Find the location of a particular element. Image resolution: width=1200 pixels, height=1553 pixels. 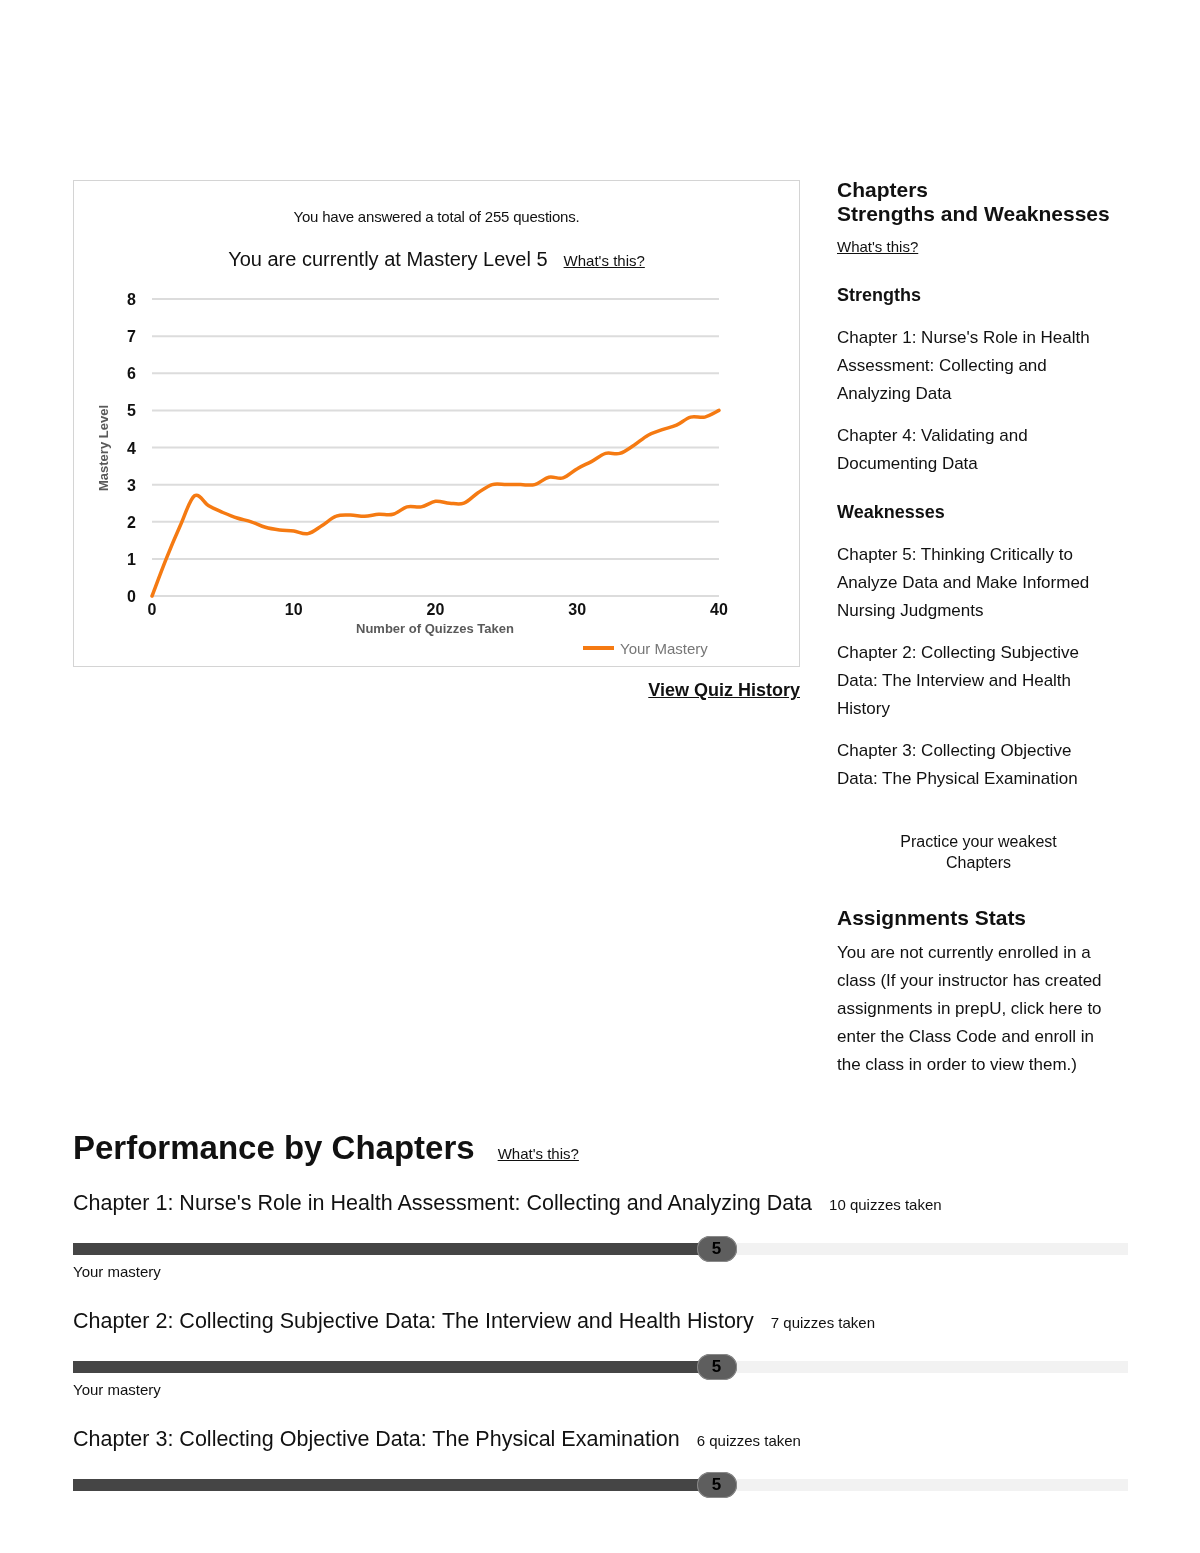

chapter-item: Chapter 5: Thinking Critically to Analyze Data and Make Informed Nursing Judgments is located at coordinates (964, 583).